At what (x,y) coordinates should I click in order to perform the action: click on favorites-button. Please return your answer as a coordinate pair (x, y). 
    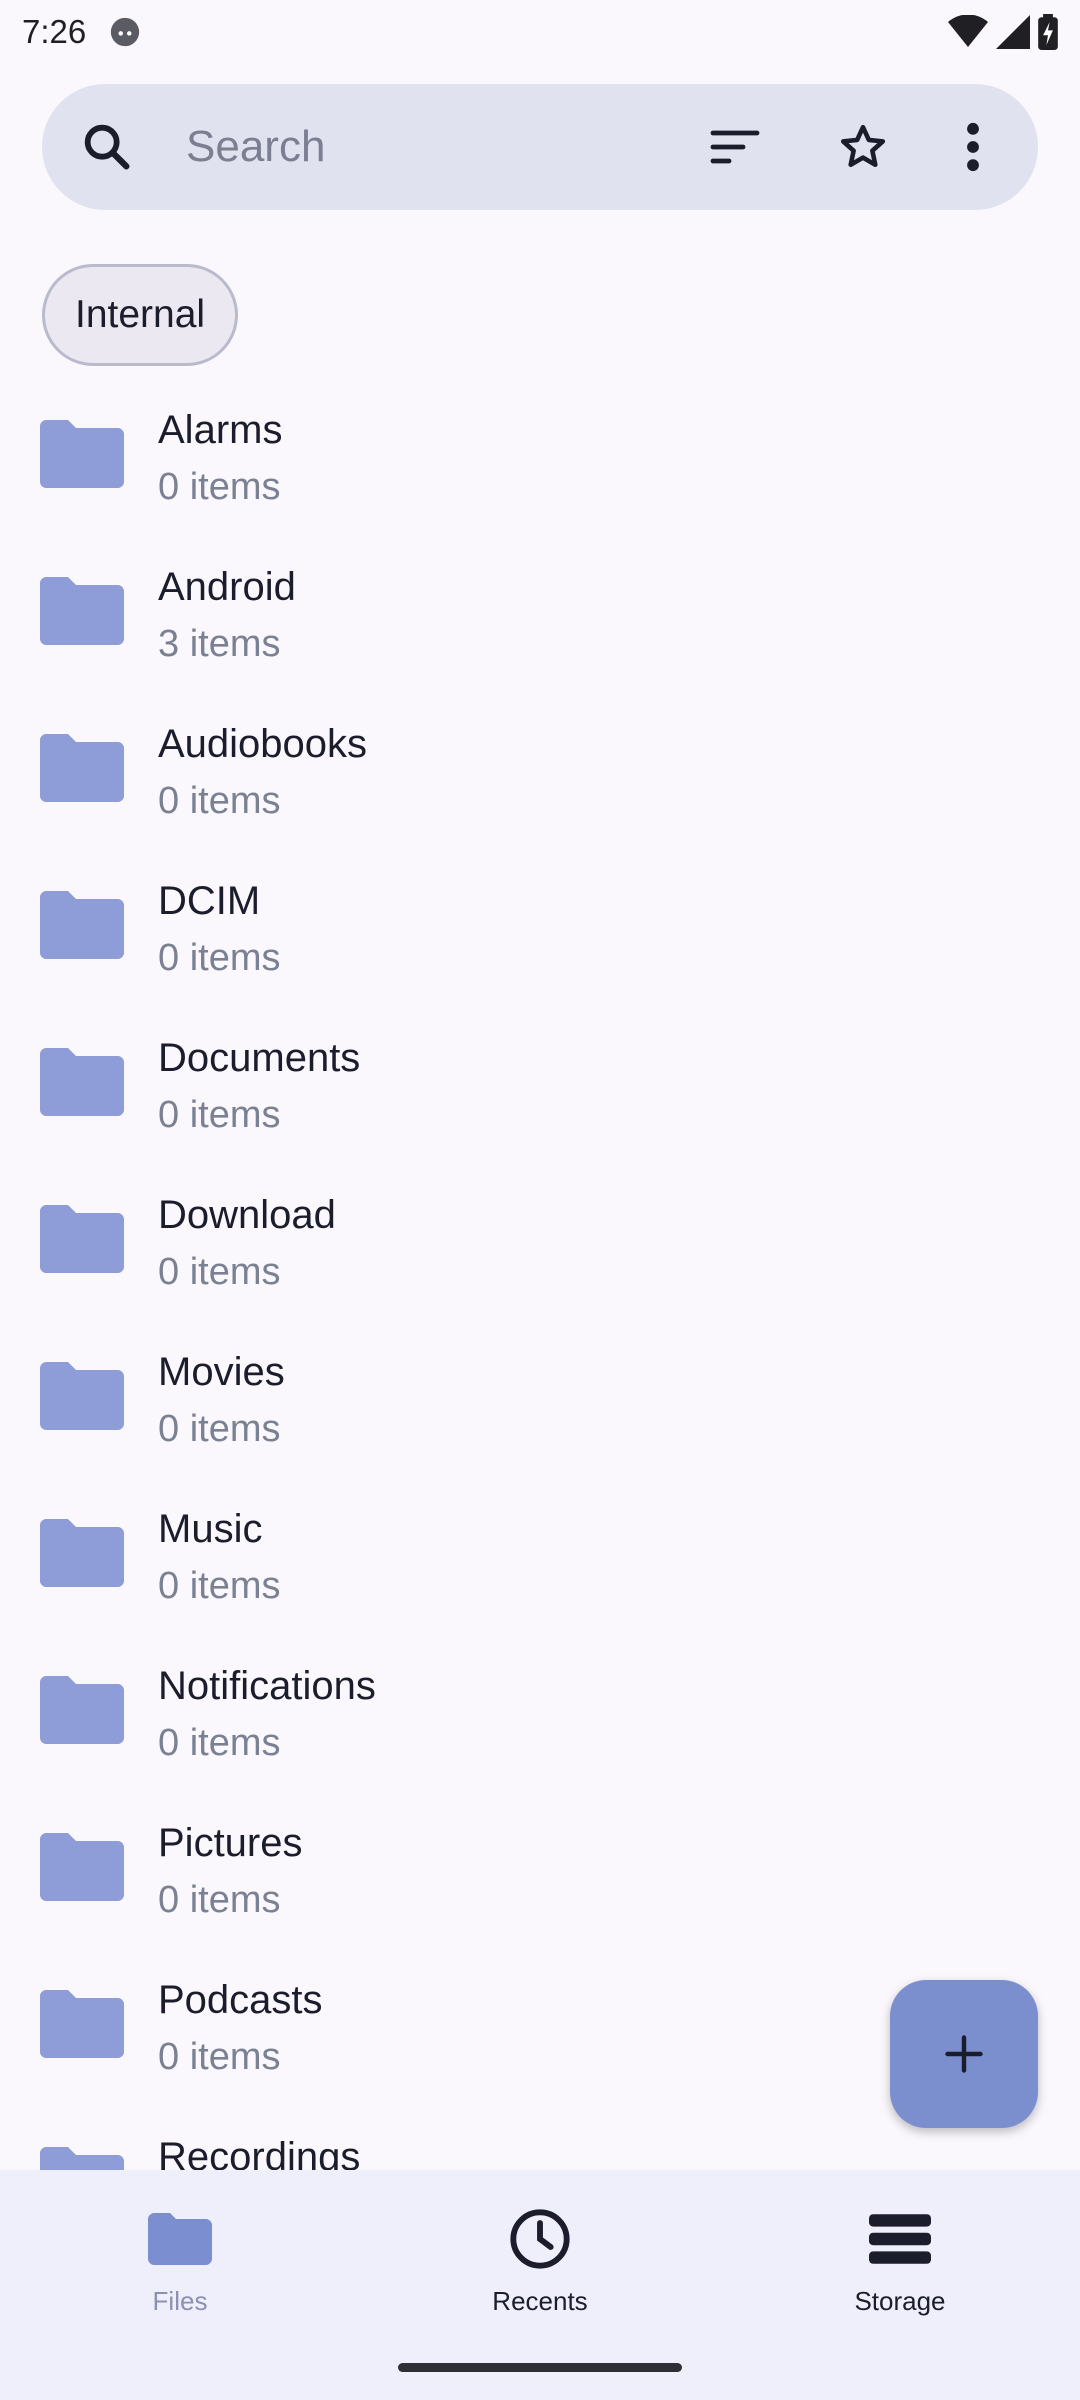
    Looking at the image, I should click on (863, 147).